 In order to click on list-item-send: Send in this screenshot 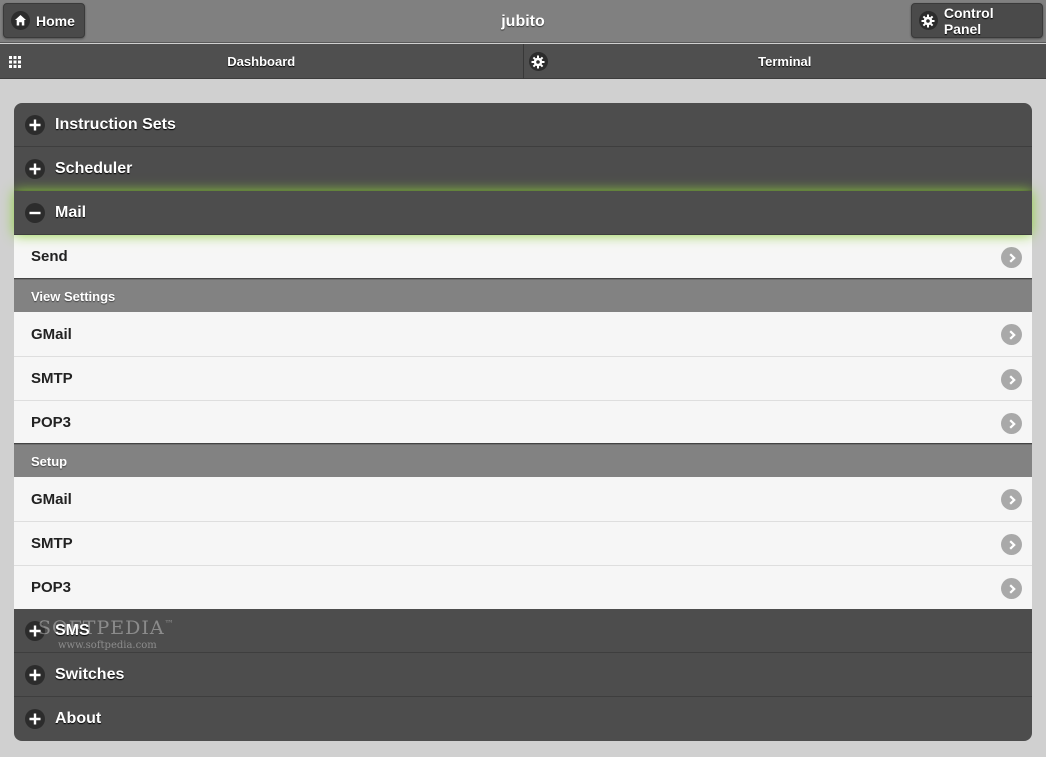, I will do `click(523, 257)`.